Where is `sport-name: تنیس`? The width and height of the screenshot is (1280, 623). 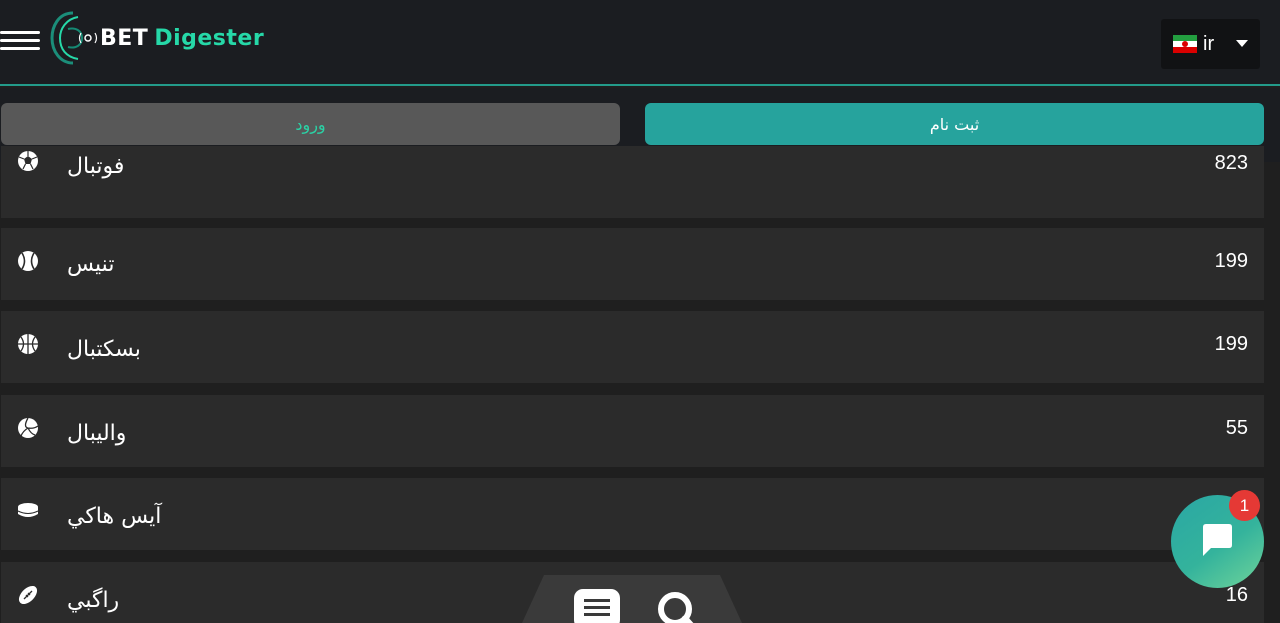 sport-name: تنیس is located at coordinates (91, 264).